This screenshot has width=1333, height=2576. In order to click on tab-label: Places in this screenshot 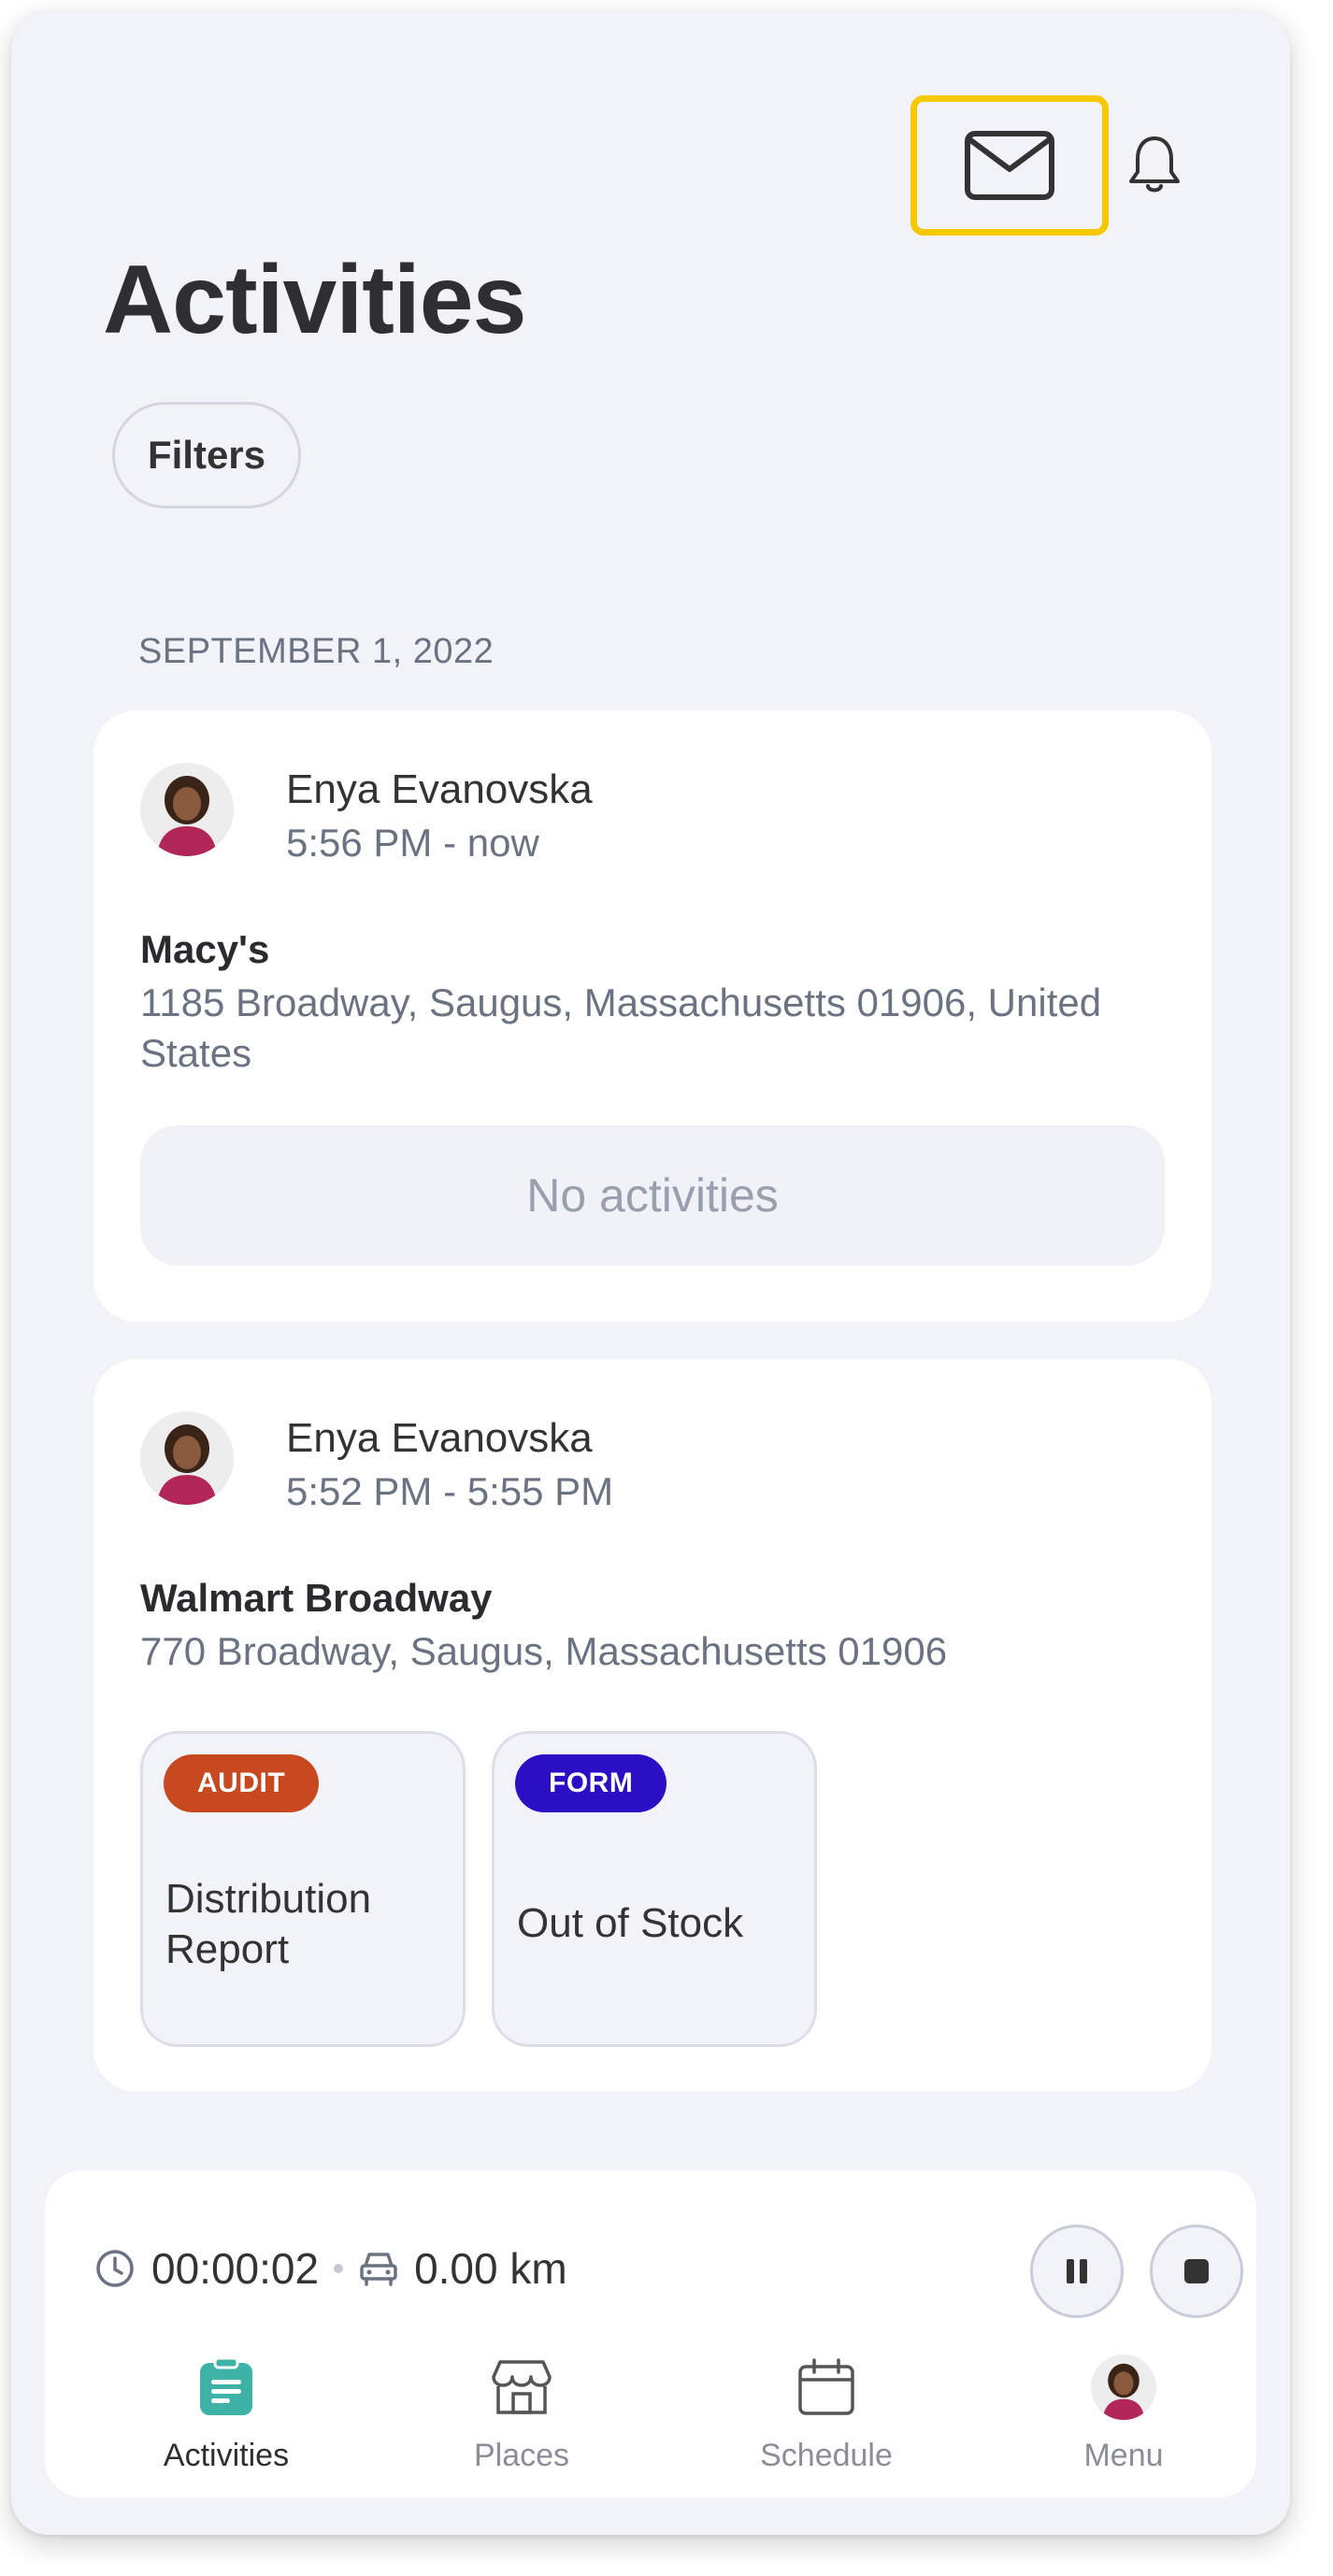, I will do `click(521, 2455)`.